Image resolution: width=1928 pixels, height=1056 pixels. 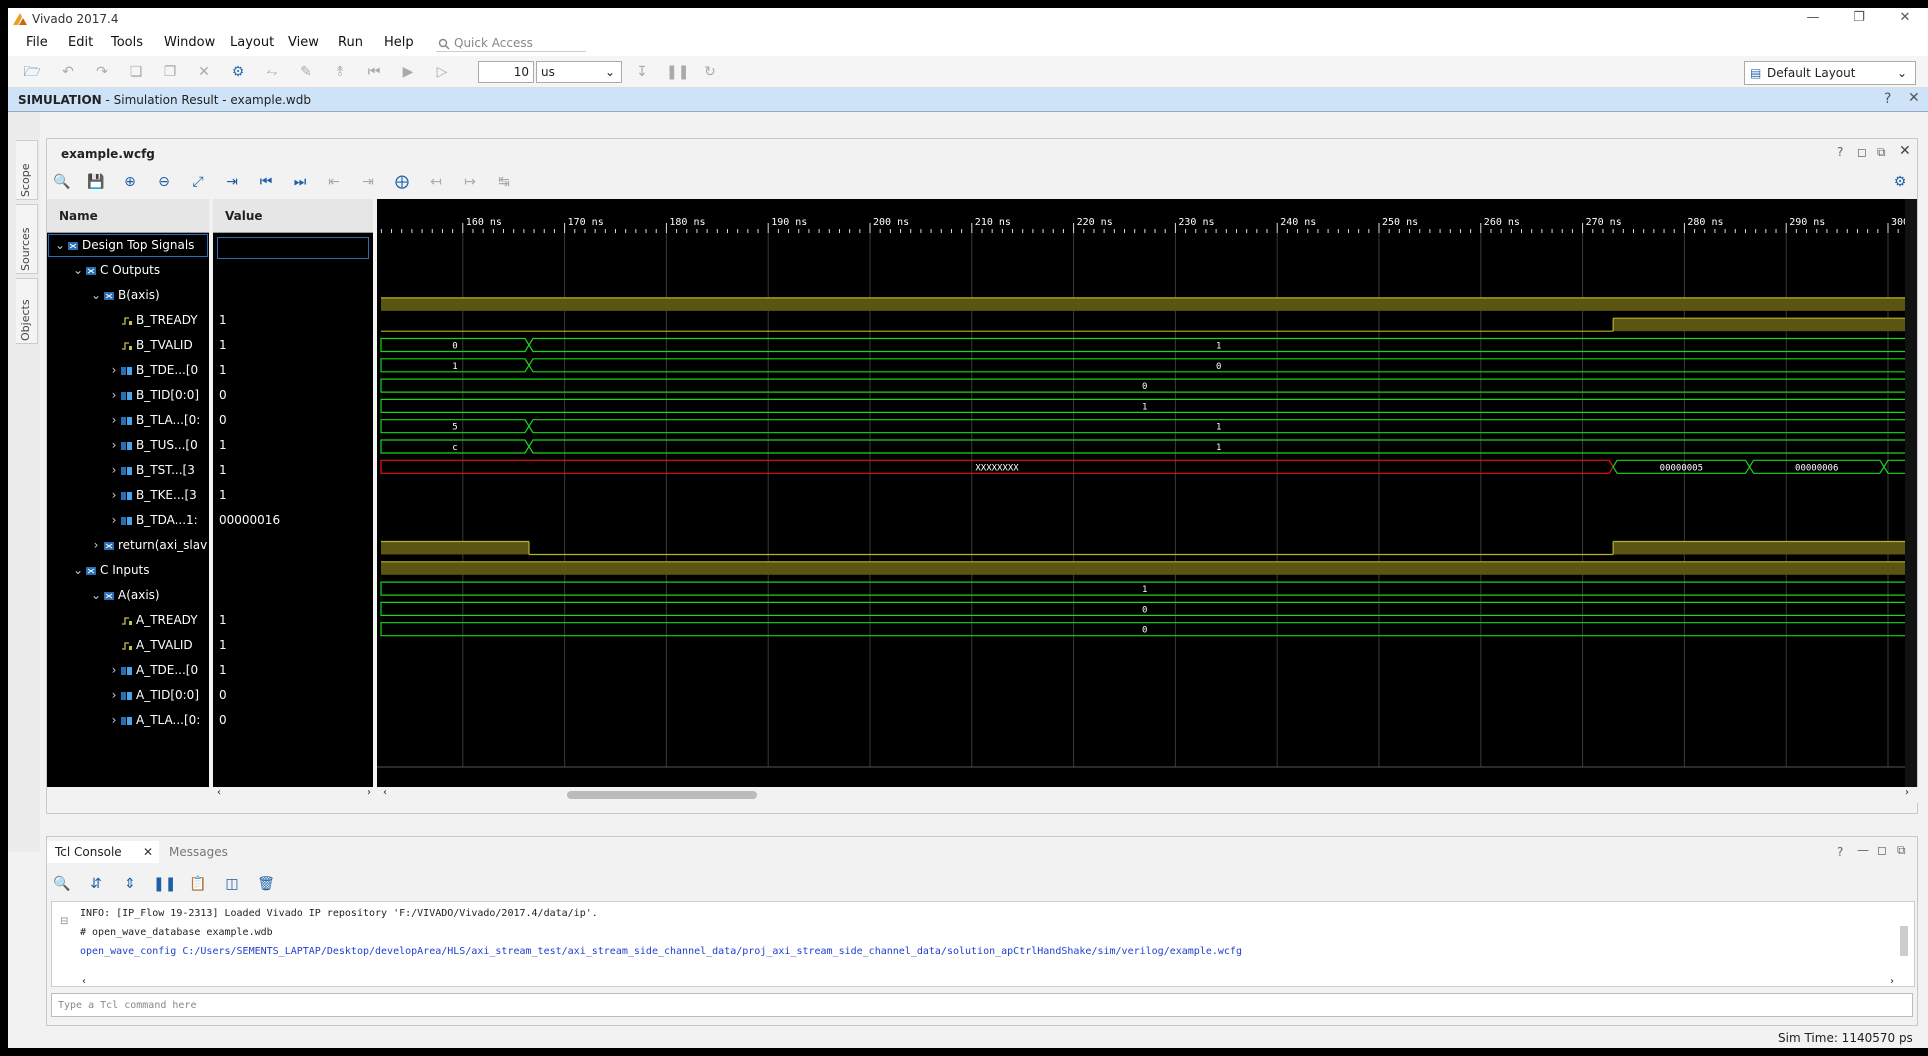 What do you see at coordinates (1859, 19) in the screenshot?
I see `restore-icon: ❐` at bounding box center [1859, 19].